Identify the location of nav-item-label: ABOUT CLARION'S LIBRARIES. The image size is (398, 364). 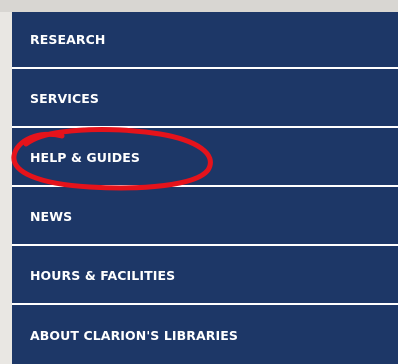
(134, 335).